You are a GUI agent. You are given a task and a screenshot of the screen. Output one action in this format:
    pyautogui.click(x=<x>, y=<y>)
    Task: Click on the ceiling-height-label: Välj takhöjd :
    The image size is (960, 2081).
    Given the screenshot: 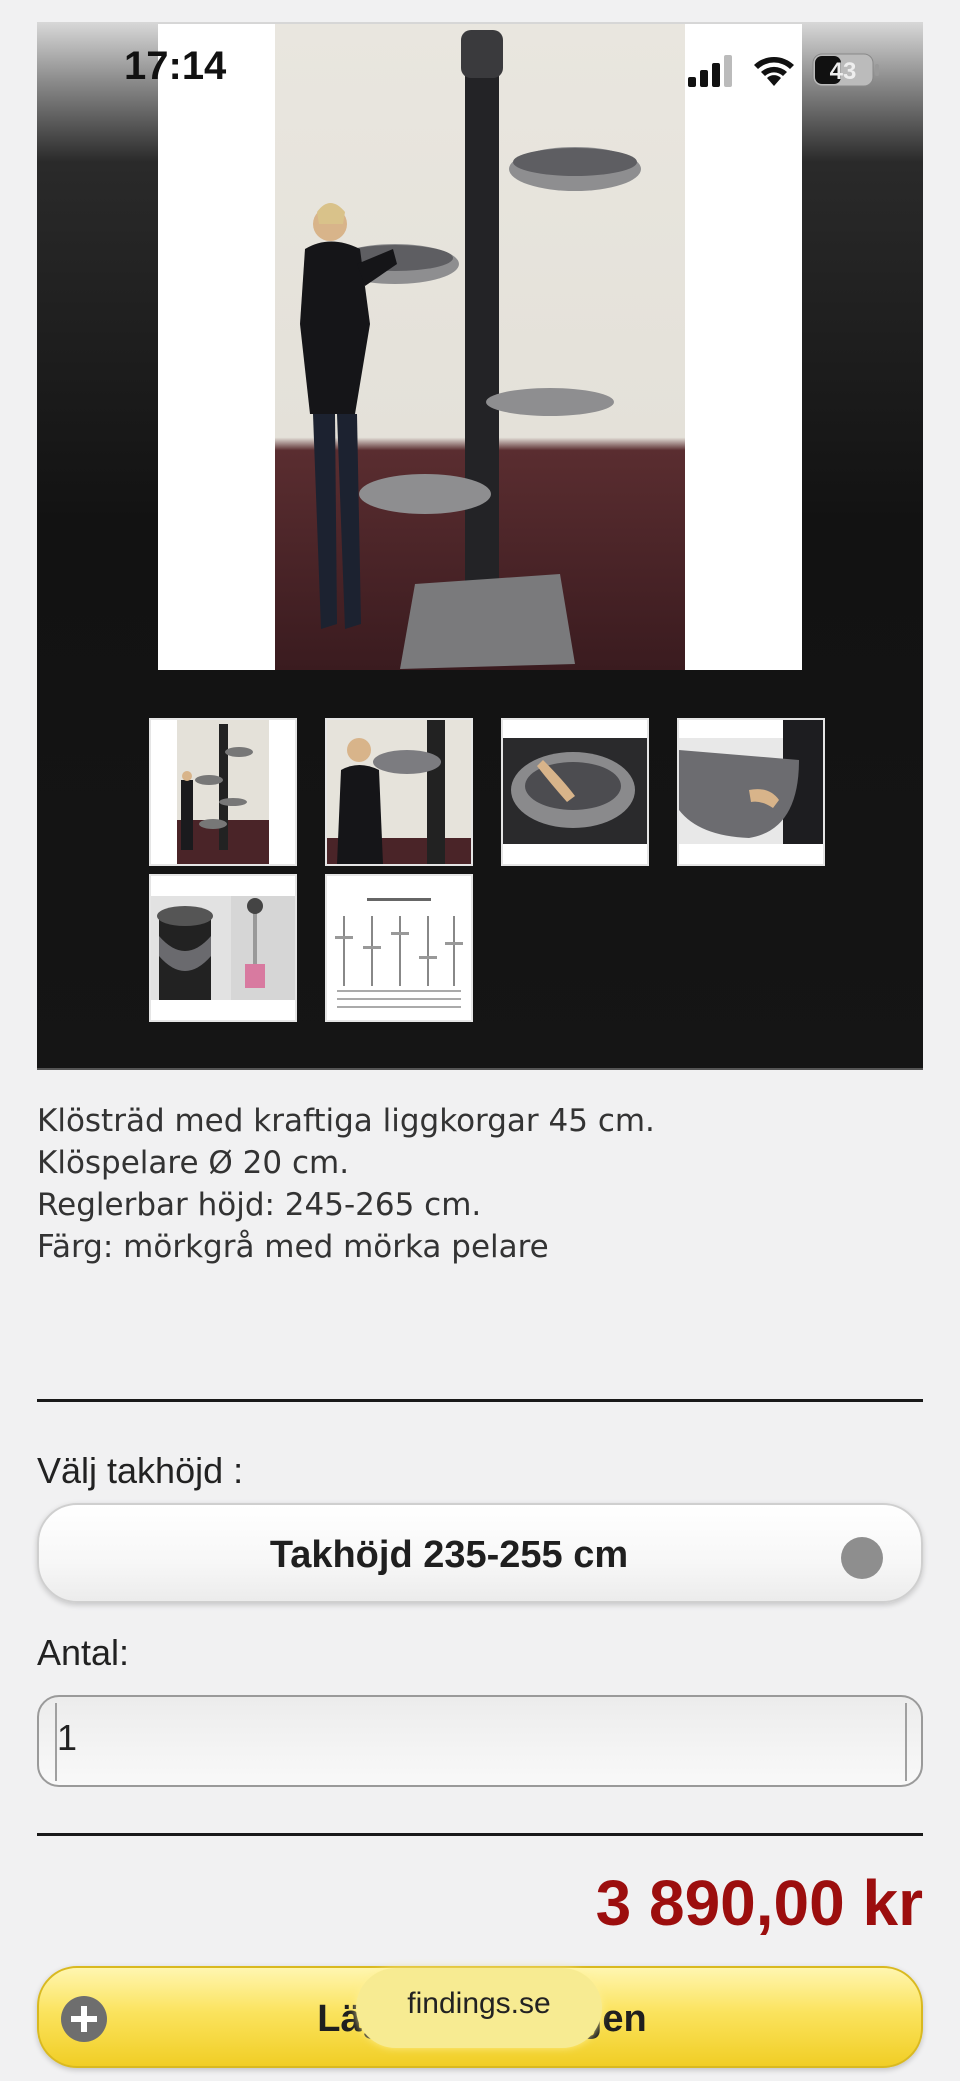 What is the action you would take?
    pyautogui.click(x=140, y=1470)
    